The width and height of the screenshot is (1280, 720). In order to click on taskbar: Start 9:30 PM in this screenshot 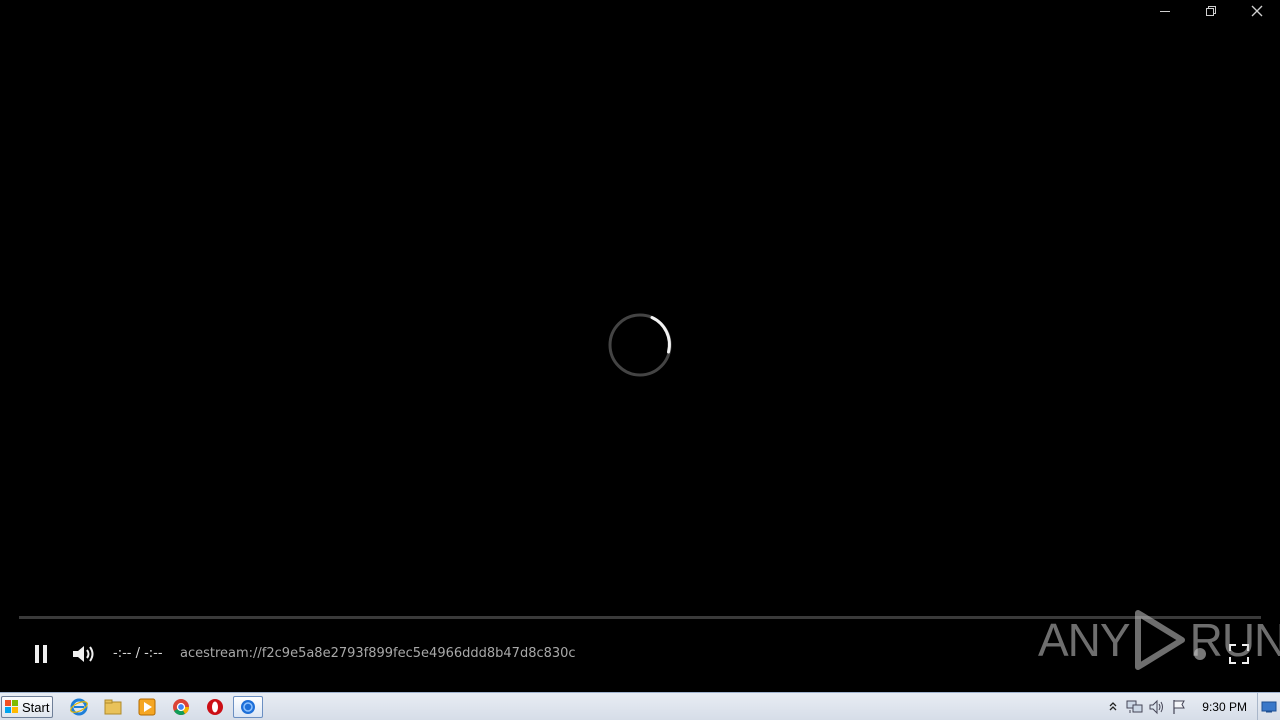, I will do `click(640, 706)`.